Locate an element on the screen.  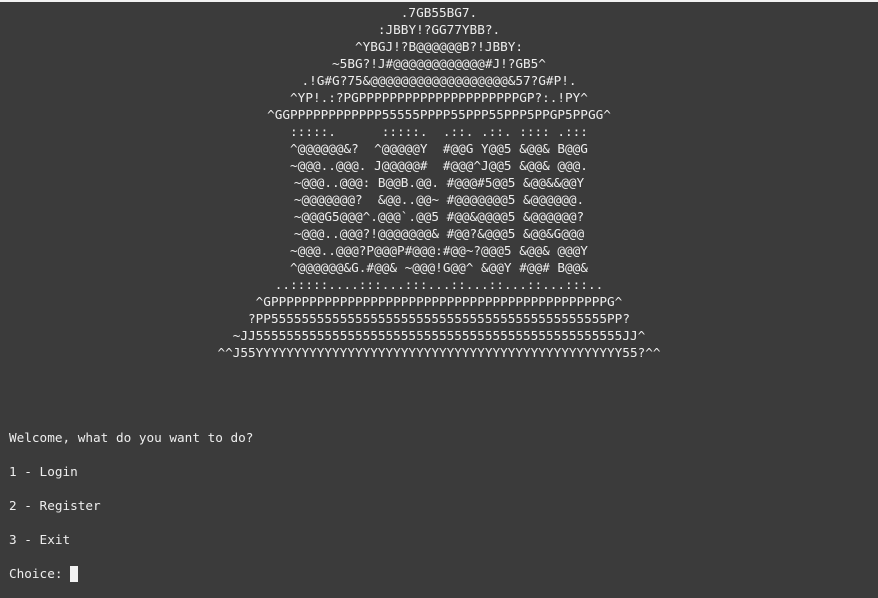
ascii-art-line: ~@@@@@@@? &@@..@@~ #@@@@@@@5 &@@@@@@. is located at coordinates (439, 199).